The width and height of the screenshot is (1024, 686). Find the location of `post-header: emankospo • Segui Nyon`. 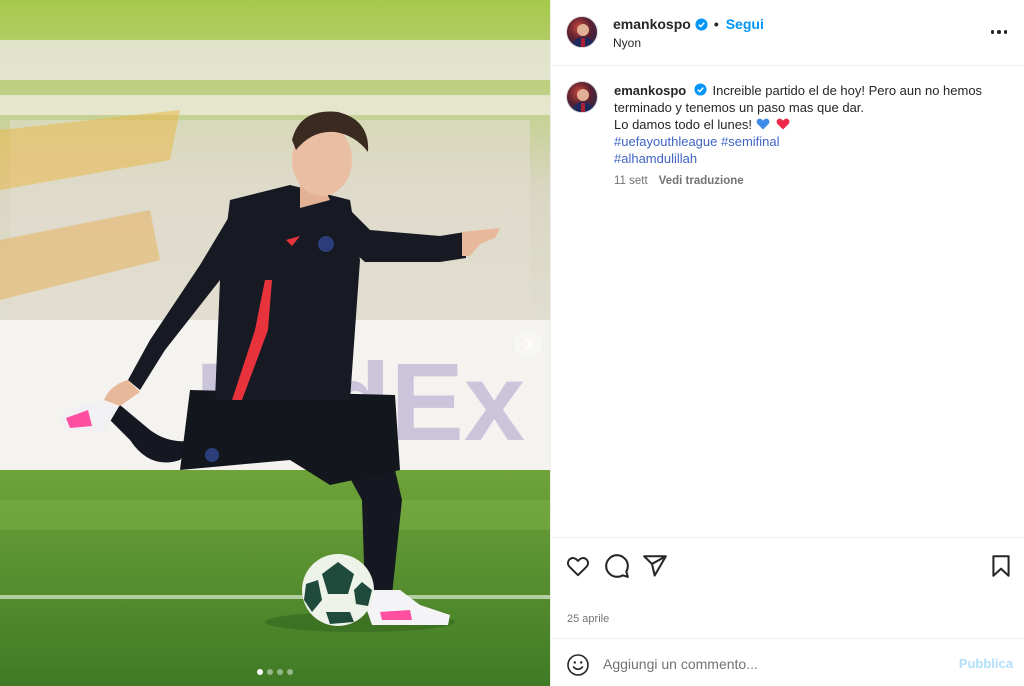

post-header: emankospo • Segui Nyon is located at coordinates (787, 33).